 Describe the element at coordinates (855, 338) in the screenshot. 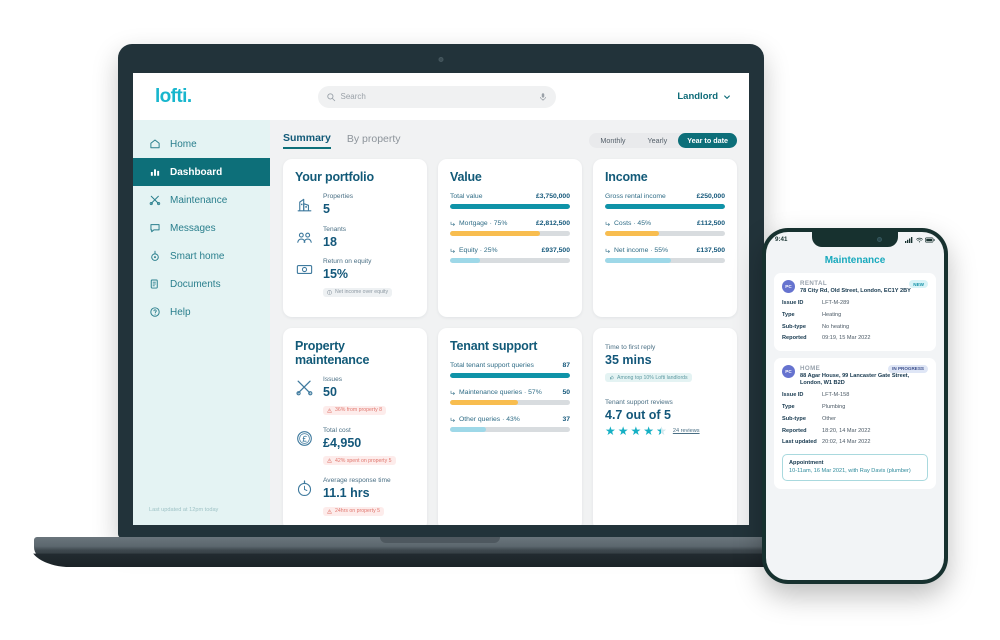

I see `issue-field-row: Reported 09:19, 15 Mar 2022` at that location.